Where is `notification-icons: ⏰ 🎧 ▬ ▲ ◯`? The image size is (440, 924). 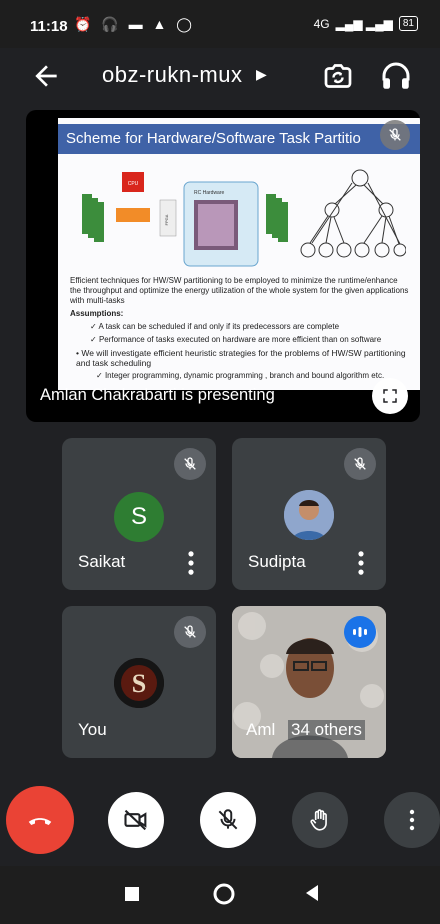
notification-icons: ⏰ 🎧 ▬ ▲ ◯ is located at coordinates (134, 24).